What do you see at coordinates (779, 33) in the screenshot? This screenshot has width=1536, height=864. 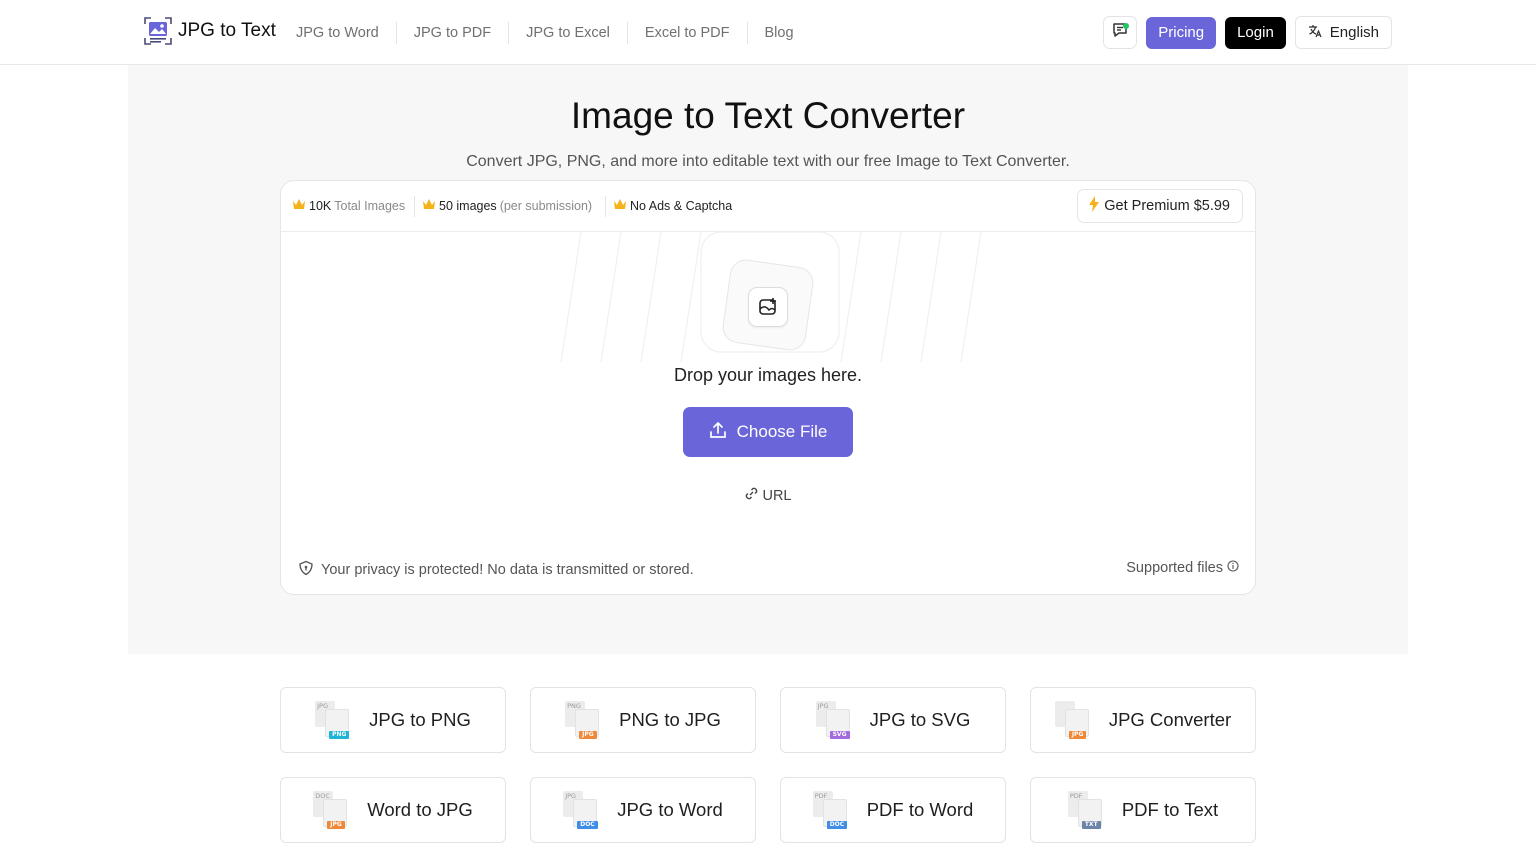 I see `nav-blog: Blog` at bounding box center [779, 33].